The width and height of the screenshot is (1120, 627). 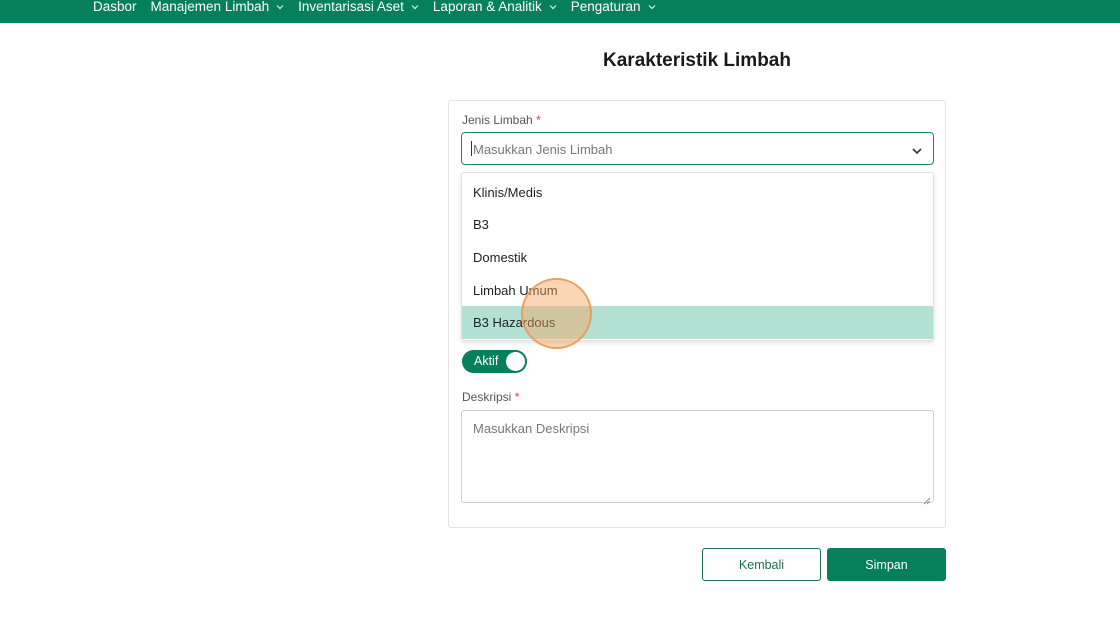 What do you see at coordinates (886, 564) in the screenshot?
I see `save-button: Simpan` at bounding box center [886, 564].